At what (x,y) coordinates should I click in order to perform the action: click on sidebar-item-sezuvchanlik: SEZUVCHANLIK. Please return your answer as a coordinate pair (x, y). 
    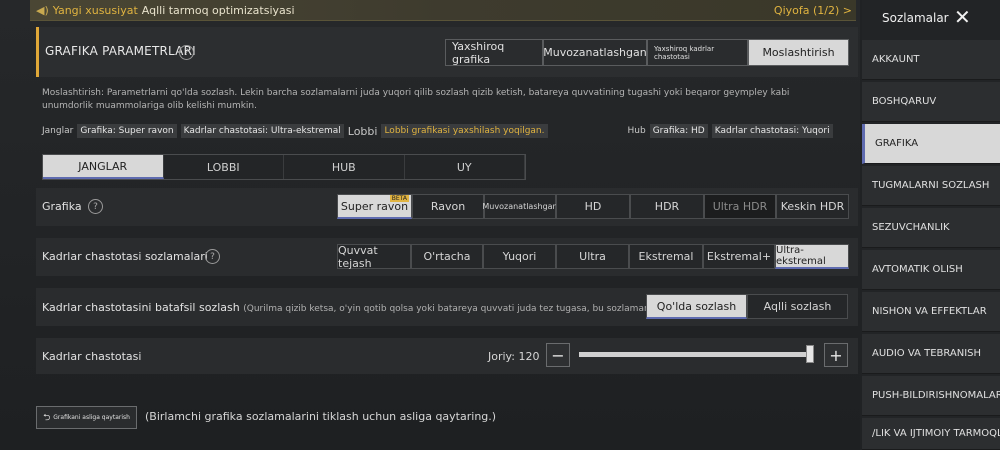
    Looking at the image, I should click on (931, 228).